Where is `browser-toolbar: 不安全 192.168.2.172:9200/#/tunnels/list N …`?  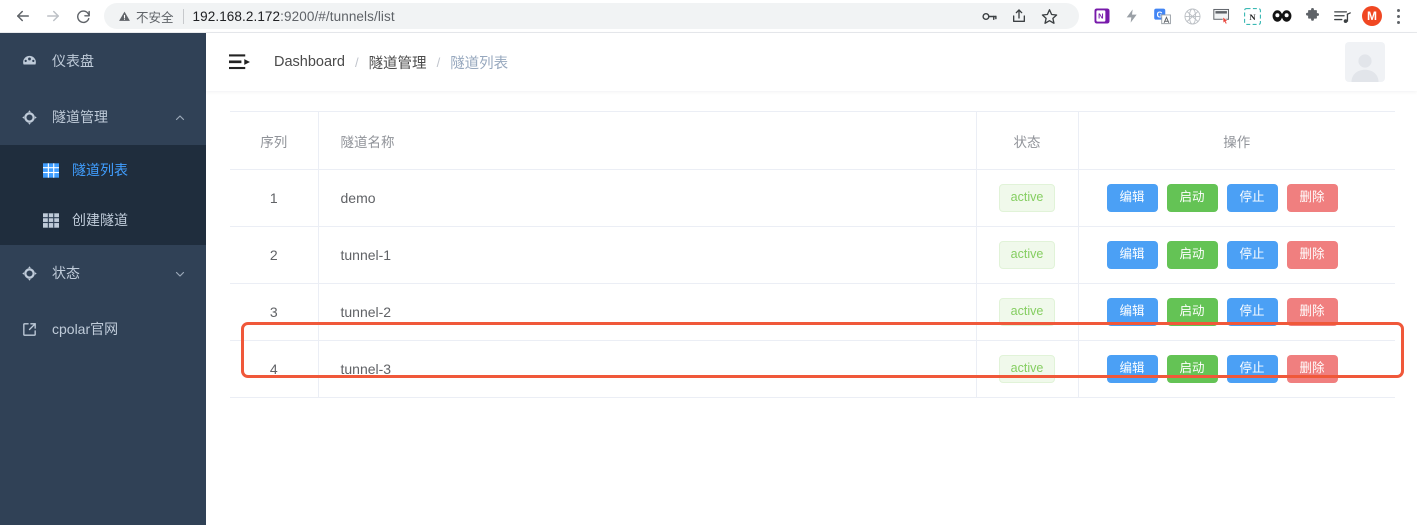 browser-toolbar: 不安全 192.168.2.172:9200/#/tunnels/list N … is located at coordinates (708, 16).